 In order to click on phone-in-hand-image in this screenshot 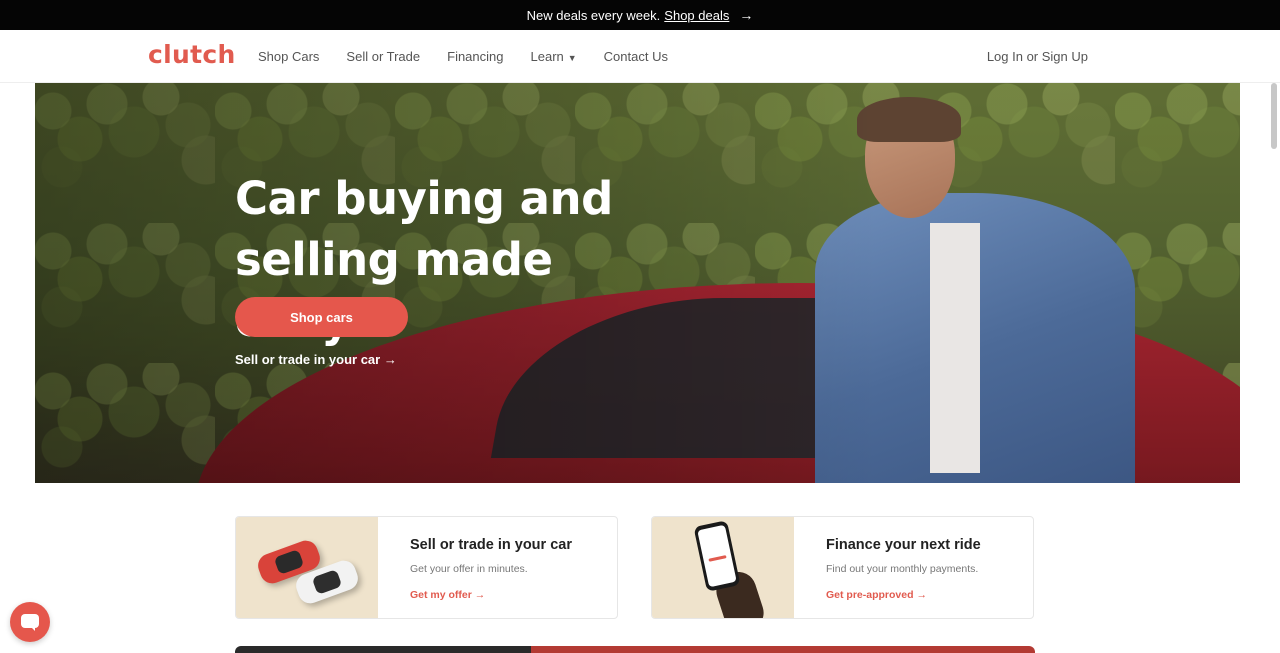, I will do `click(723, 567)`.